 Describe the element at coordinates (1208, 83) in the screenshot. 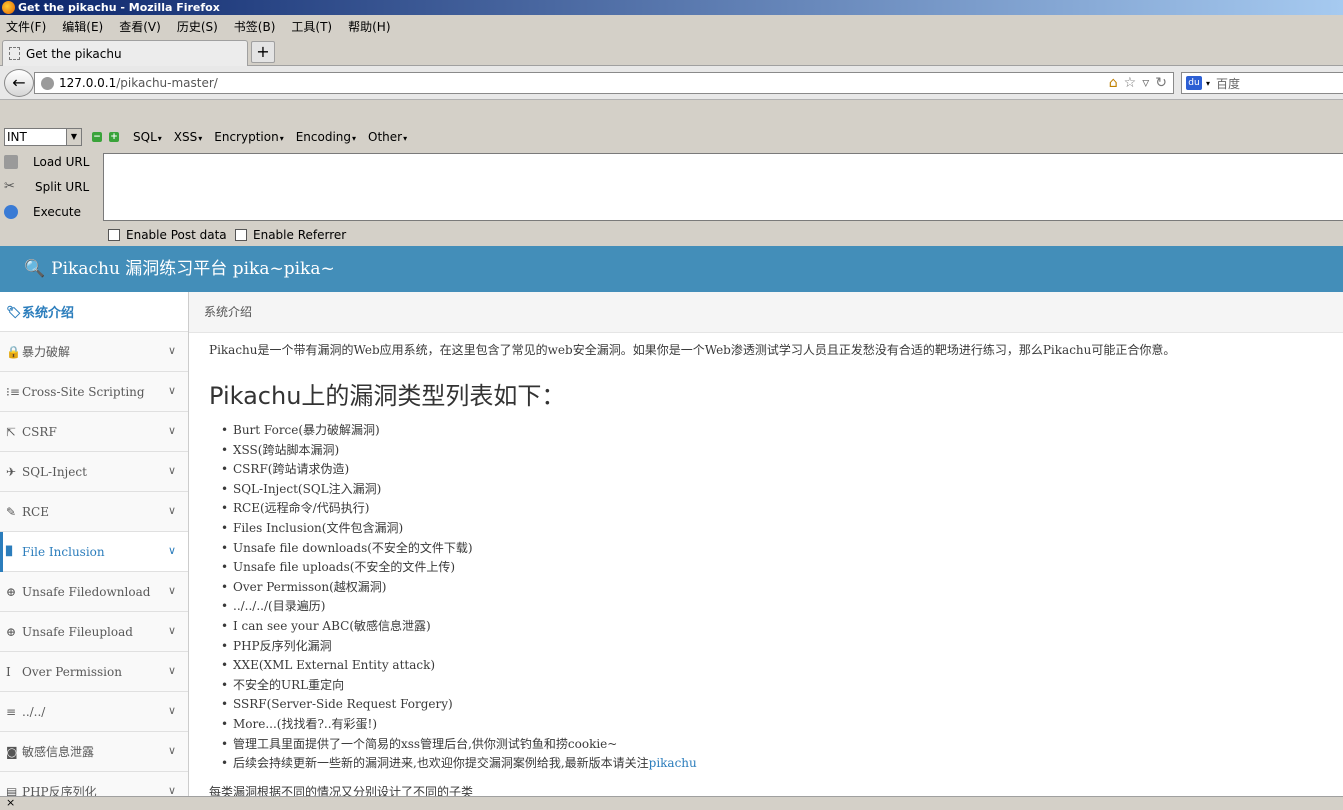

I see `engine-dropdown-icon: ▾` at that location.